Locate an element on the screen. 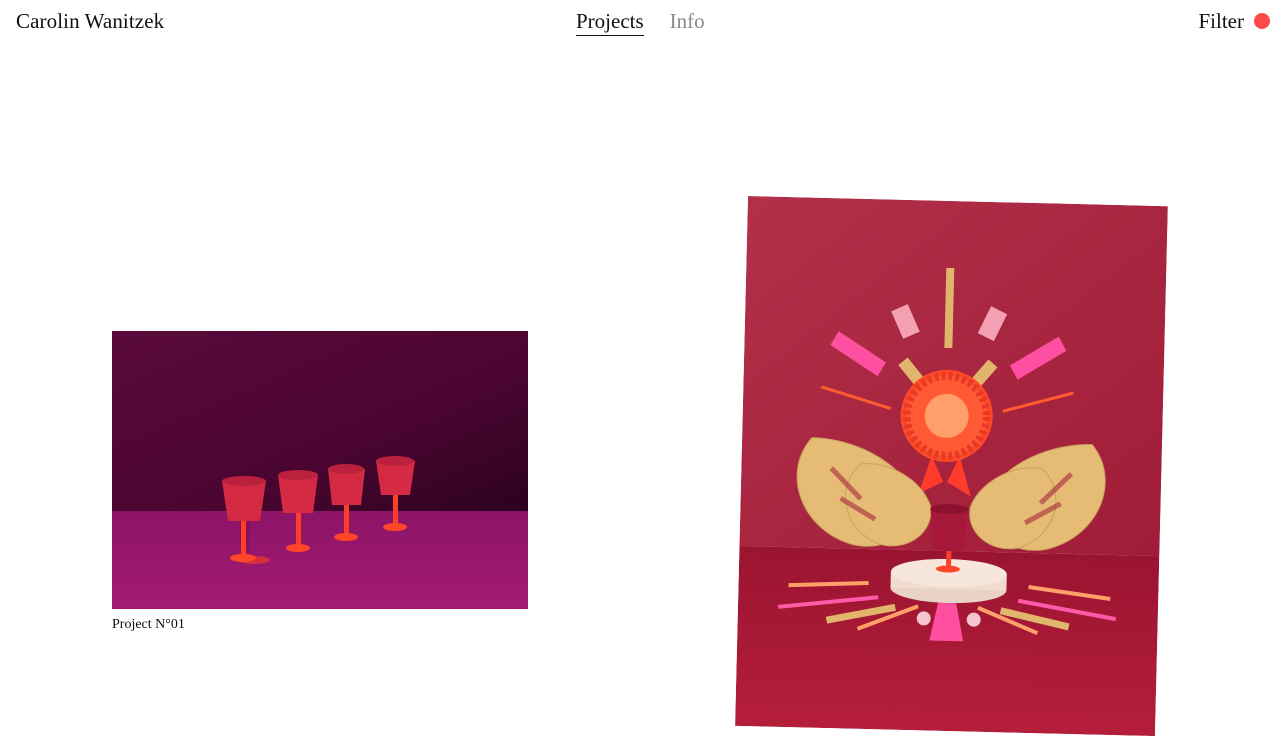 The width and height of the screenshot is (1280, 736). nav-projects-link: Projects is located at coordinates (610, 22).